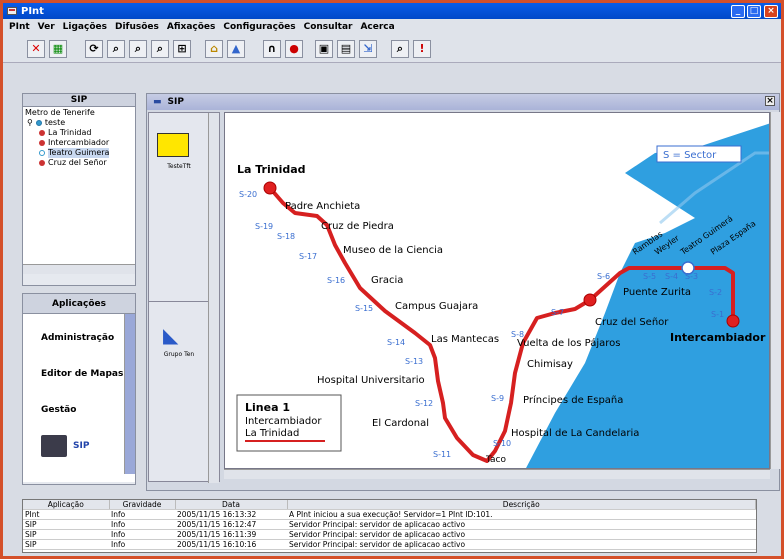  I want to click on menu-ligacoes: Ligações, so click(85, 27).